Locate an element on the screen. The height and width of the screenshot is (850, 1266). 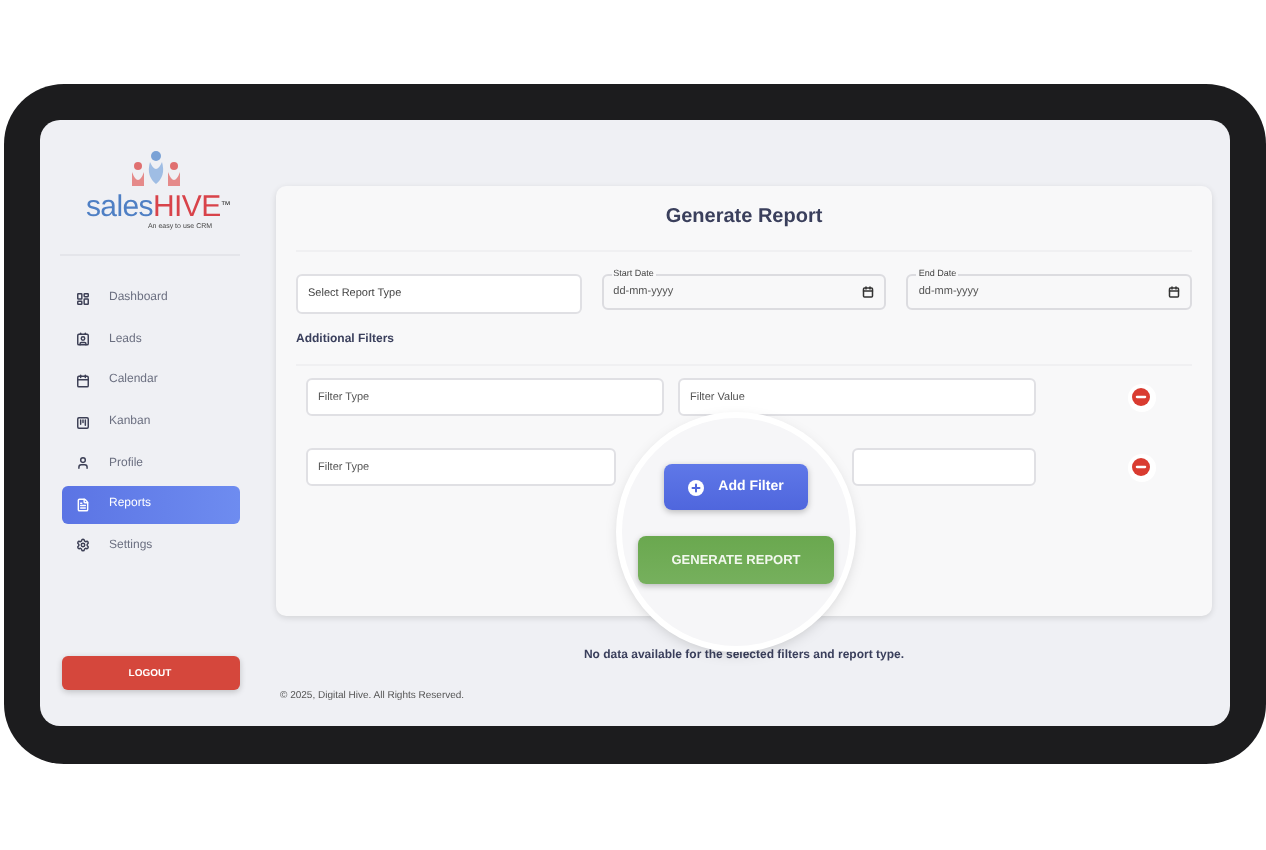
card-title: Generate Report is located at coordinates (744, 229).